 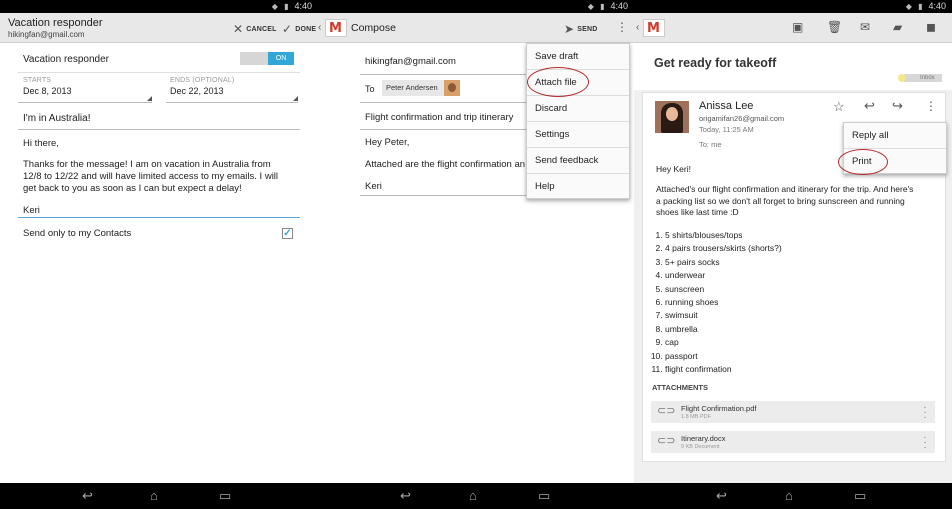 I want to click on recipient-avatar, so click(x=452, y=88).